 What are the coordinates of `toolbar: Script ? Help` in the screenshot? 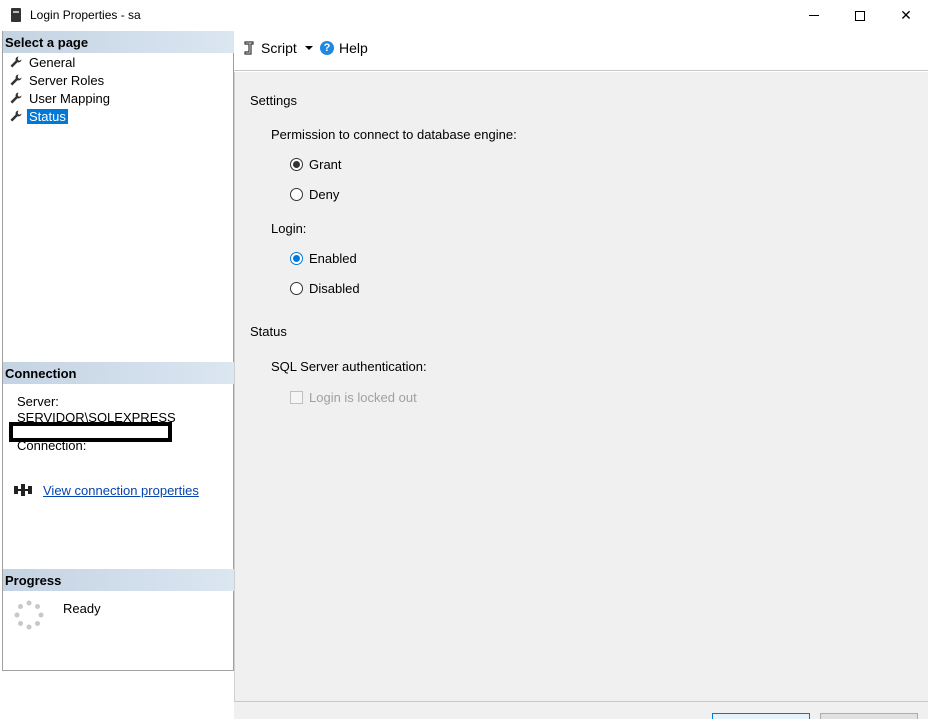 It's located at (581, 51).